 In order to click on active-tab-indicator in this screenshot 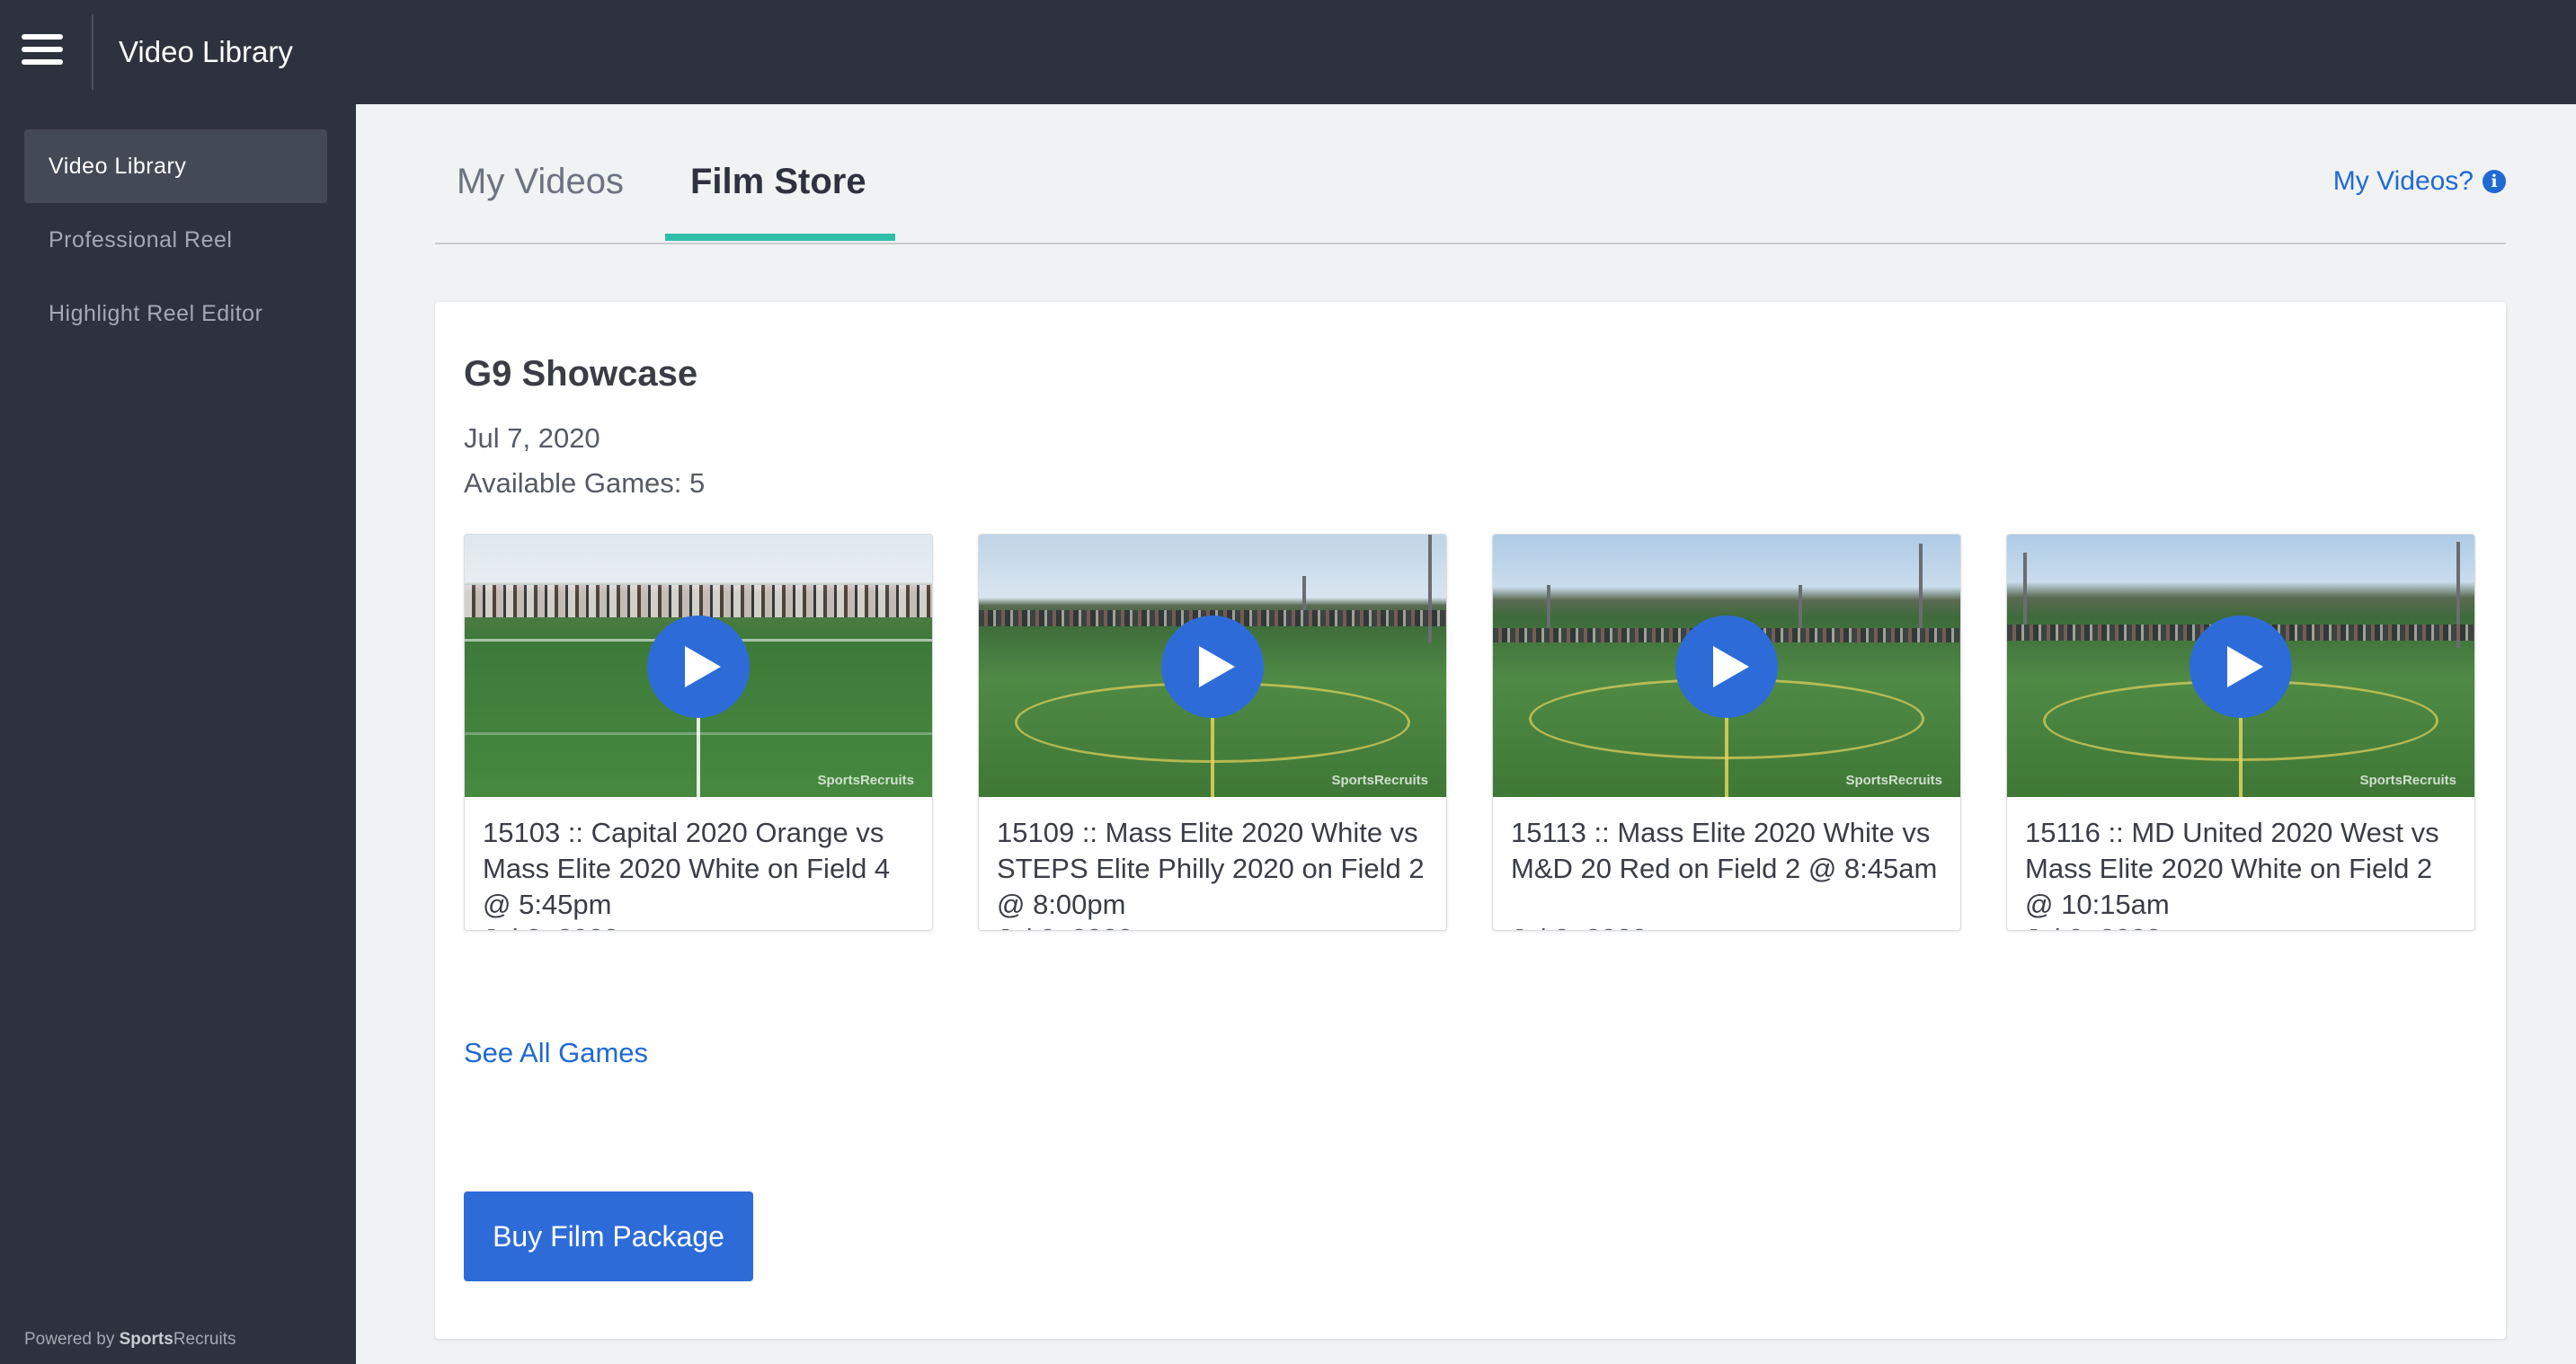, I will do `click(780, 237)`.